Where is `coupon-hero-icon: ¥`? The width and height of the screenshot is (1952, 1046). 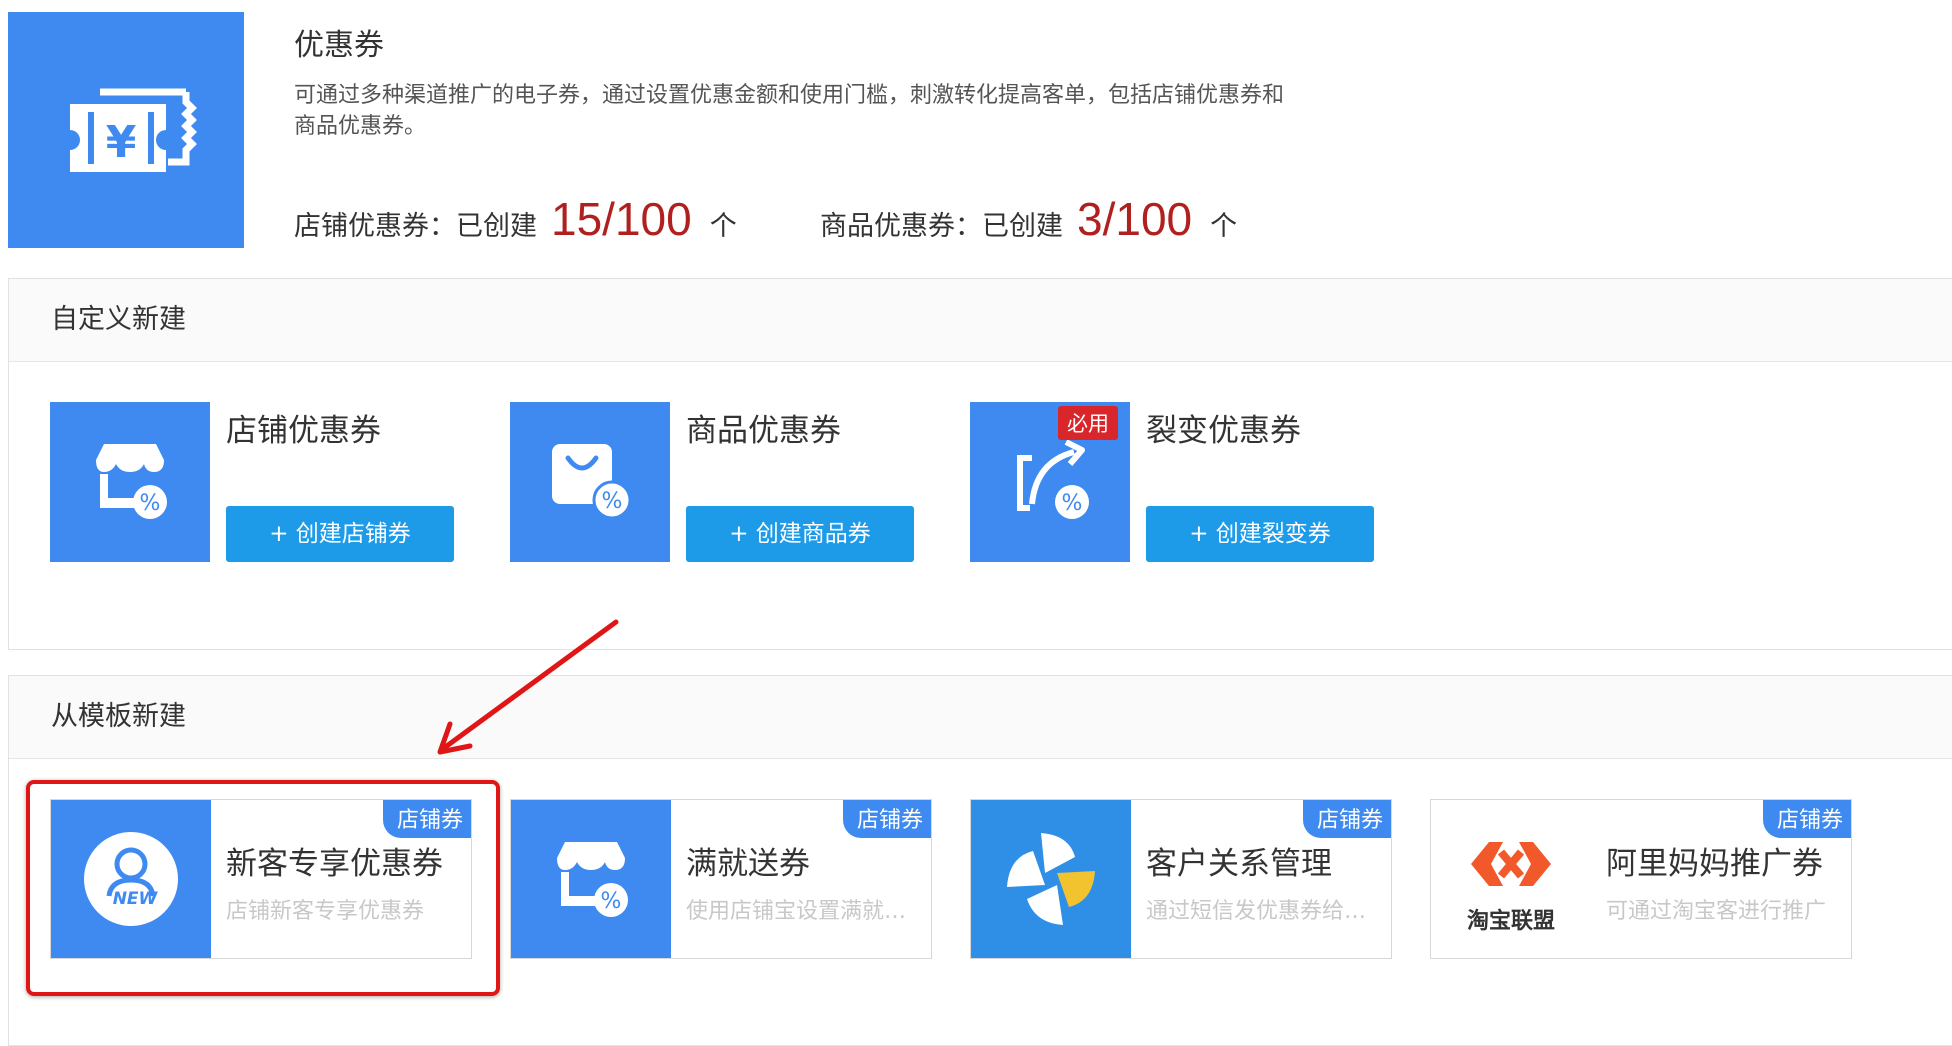
coupon-hero-icon: ¥ is located at coordinates (126, 130).